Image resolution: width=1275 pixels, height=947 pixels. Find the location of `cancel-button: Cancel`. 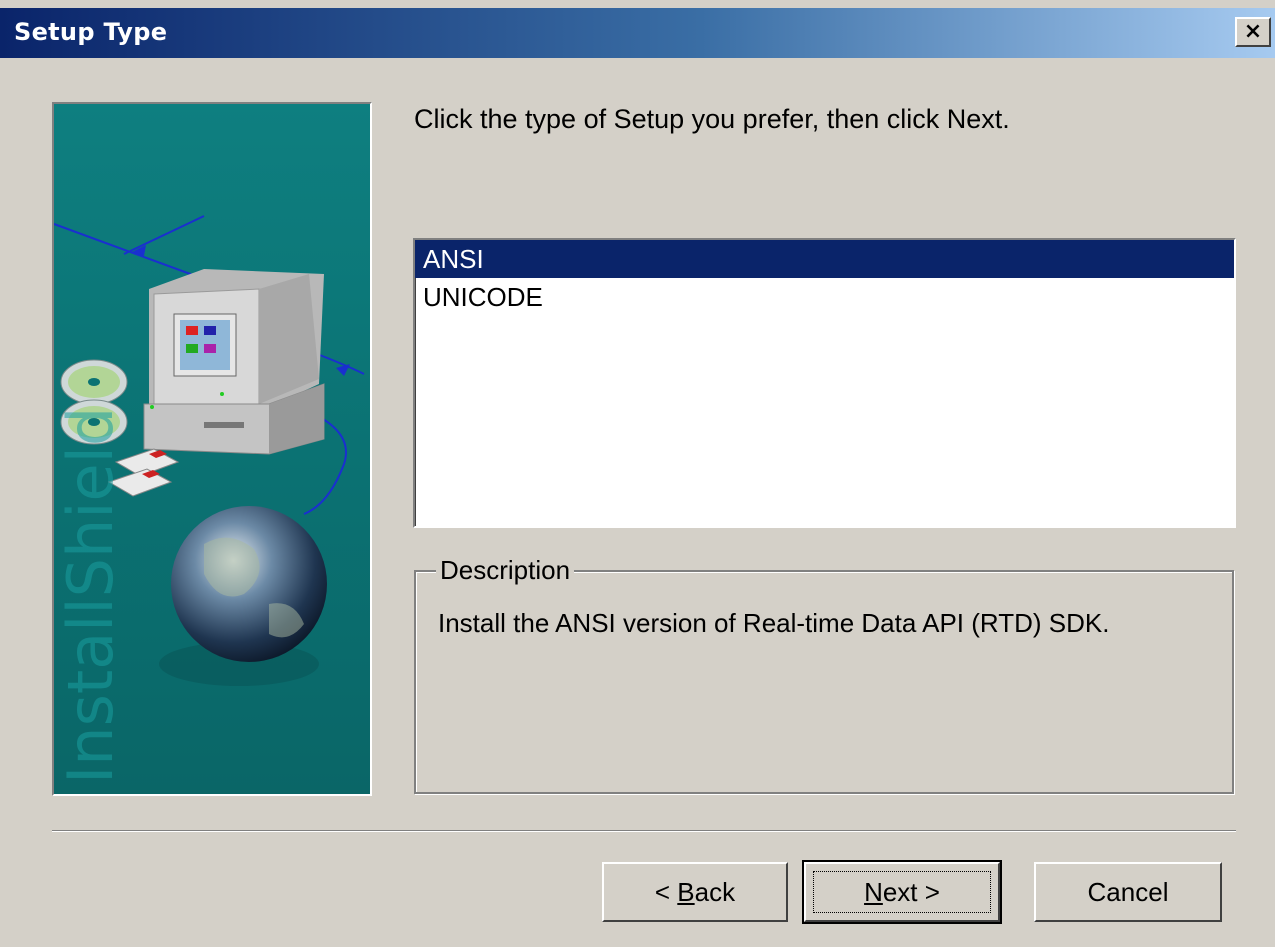

cancel-button: Cancel is located at coordinates (1128, 892).